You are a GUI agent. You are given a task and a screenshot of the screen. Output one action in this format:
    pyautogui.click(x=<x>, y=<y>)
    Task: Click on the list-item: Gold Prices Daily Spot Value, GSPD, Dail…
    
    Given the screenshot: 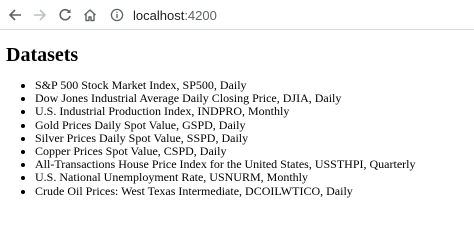 What is the action you would take?
    pyautogui.click(x=225, y=125)
    